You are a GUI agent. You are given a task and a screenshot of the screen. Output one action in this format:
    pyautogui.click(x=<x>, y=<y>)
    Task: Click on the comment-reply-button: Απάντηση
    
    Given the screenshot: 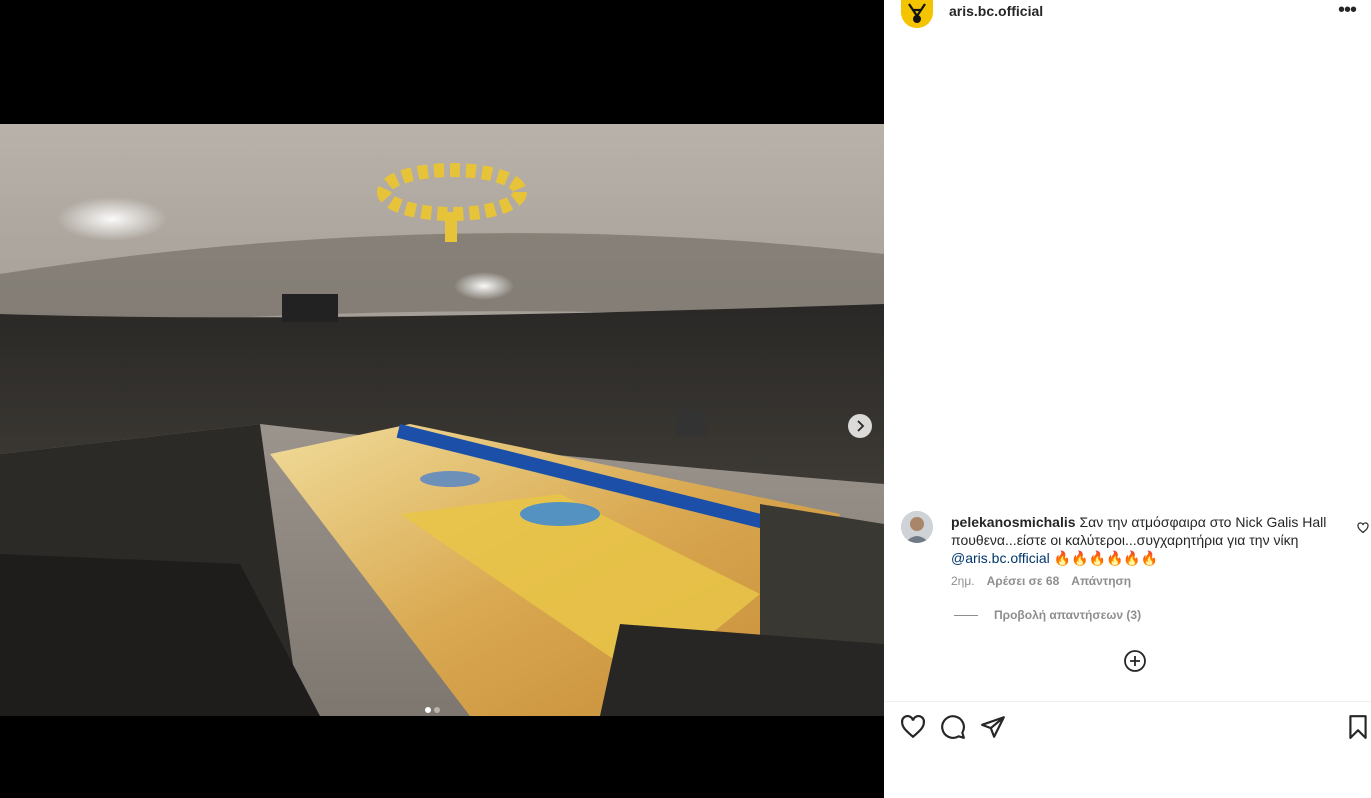 What is the action you would take?
    pyautogui.click(x=1101, y=581)
    